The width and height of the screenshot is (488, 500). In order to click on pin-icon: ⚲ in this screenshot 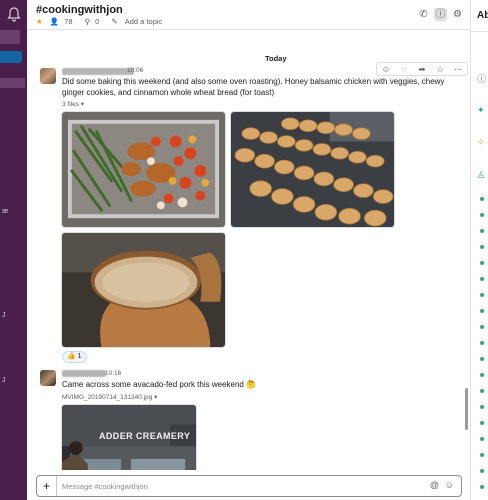, I will do `click(87, 21)`.